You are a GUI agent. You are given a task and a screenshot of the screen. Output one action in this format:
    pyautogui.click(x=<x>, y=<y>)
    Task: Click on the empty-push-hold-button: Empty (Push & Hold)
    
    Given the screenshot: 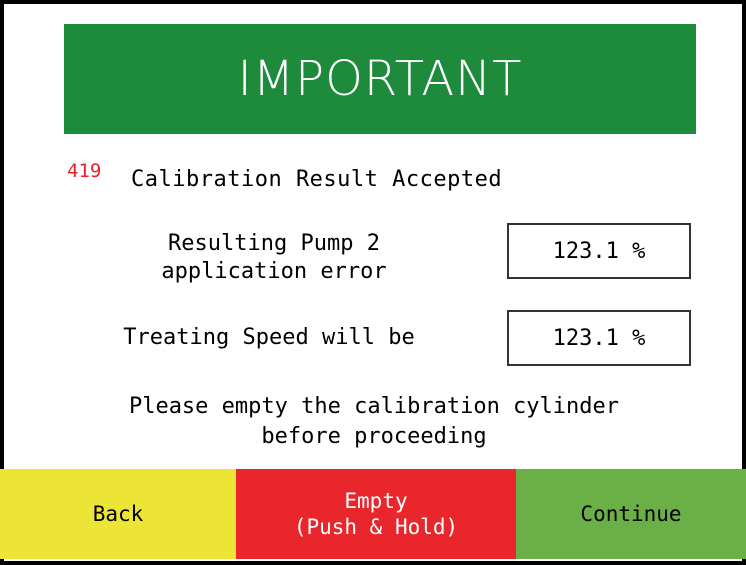 What is the action you would take?
    pyautogui.click(x=376, y=514)
    